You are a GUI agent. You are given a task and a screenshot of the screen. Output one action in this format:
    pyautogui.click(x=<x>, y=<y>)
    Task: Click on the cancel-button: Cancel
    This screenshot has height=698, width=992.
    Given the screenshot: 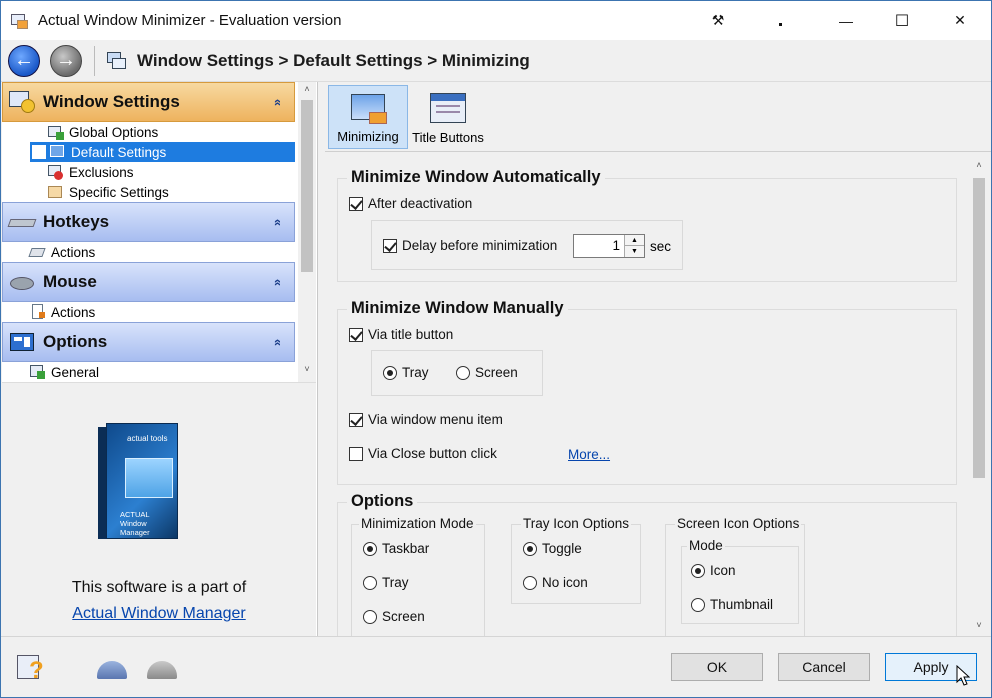 What is the action you would take?
    pyautogui.click(x=824, y=667)
    